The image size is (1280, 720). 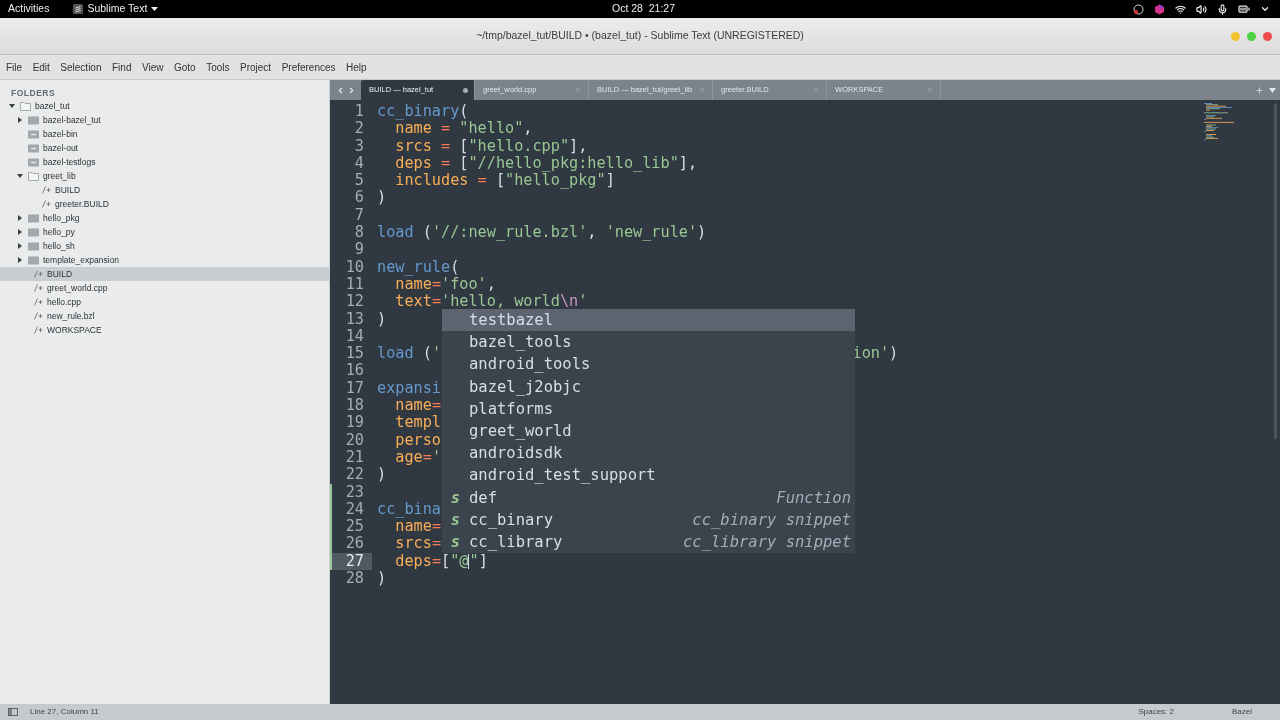 What do you see at coordinates (555, 181) in the screenshot?
I see `code-token: "hello_pkg"` at bounding box center [555, 181].